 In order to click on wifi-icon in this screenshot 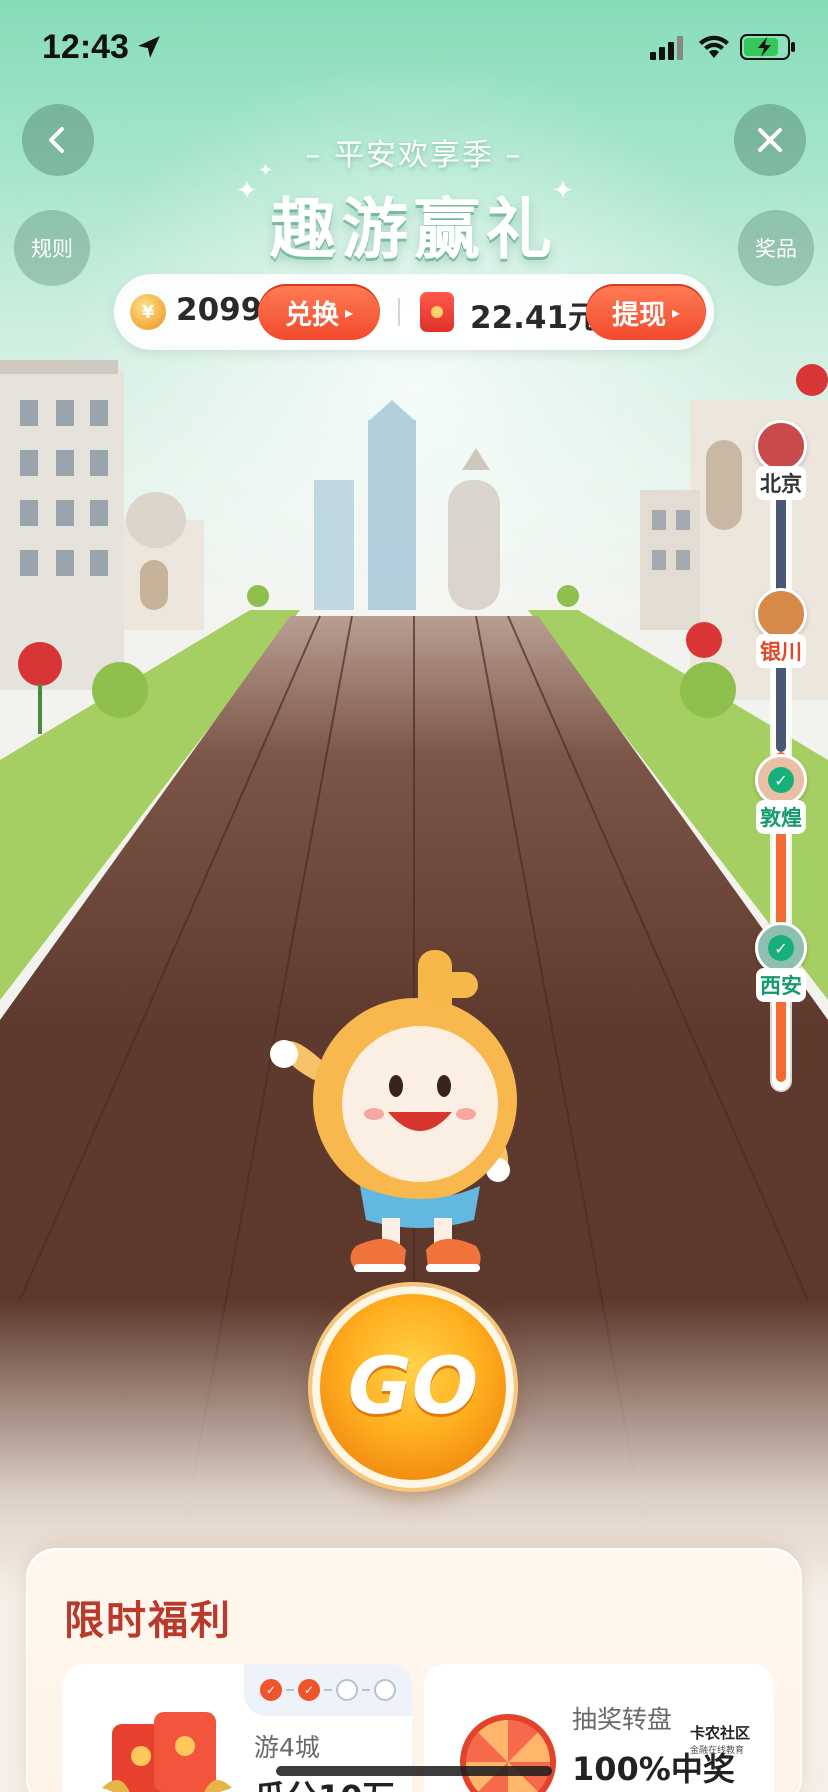, I will do `click(714, 46)`.